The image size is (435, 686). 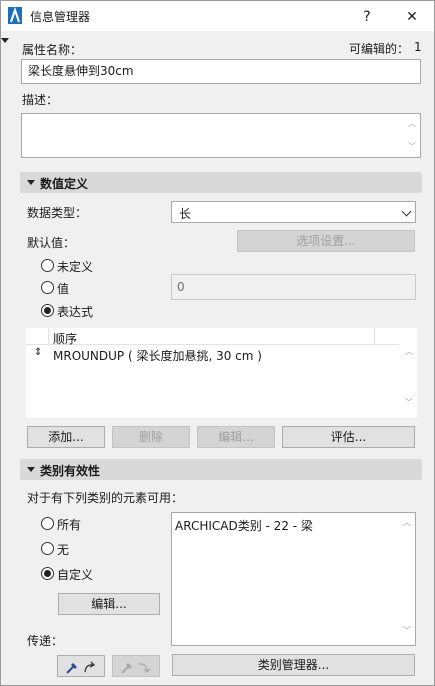 What do you see at coordinates (15, 15) in the screenshot?
I see `archicad-logo-icon` at bounding box center [15, 15].